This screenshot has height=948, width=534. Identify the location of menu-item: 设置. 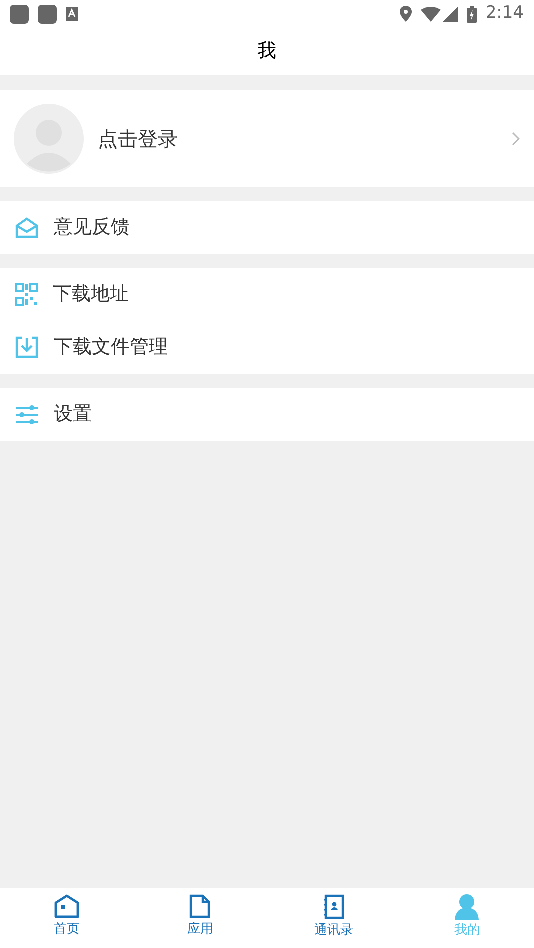
(267, 414).